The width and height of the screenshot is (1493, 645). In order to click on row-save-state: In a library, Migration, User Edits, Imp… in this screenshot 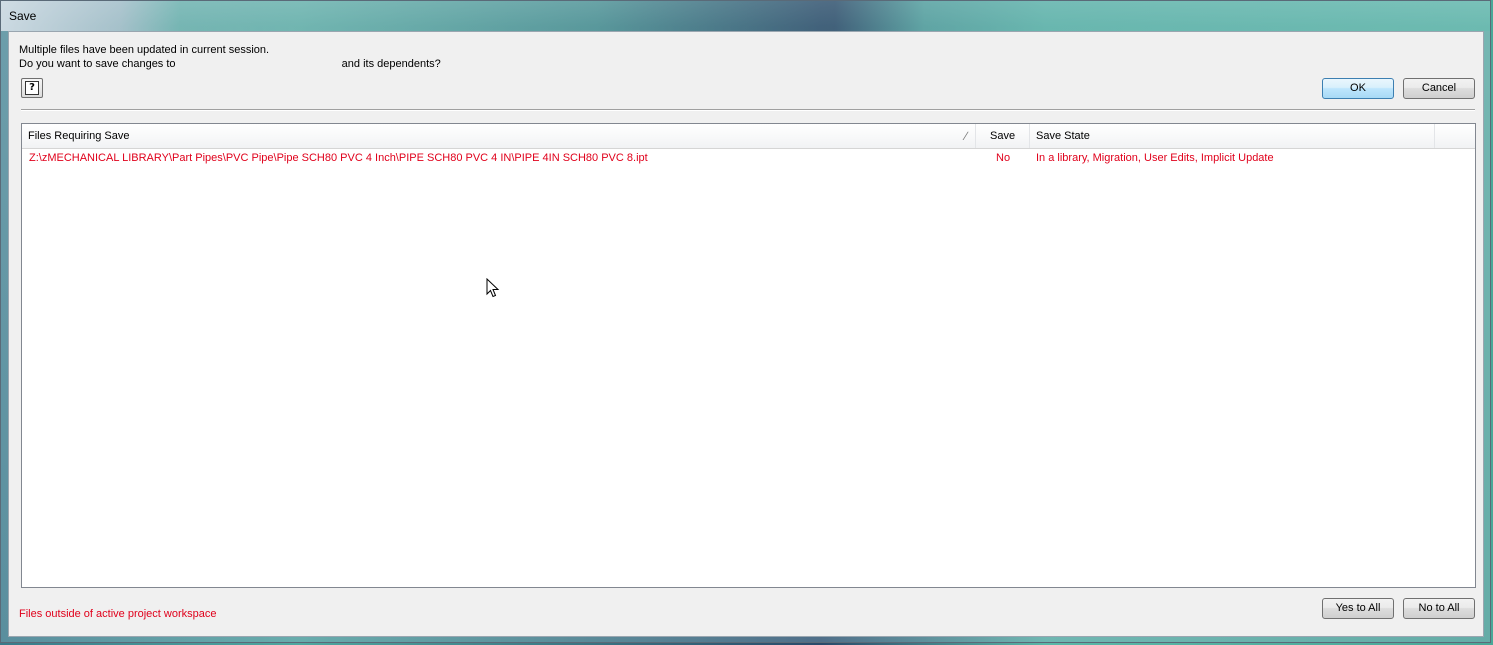, I will do `click(1155, 158)`.